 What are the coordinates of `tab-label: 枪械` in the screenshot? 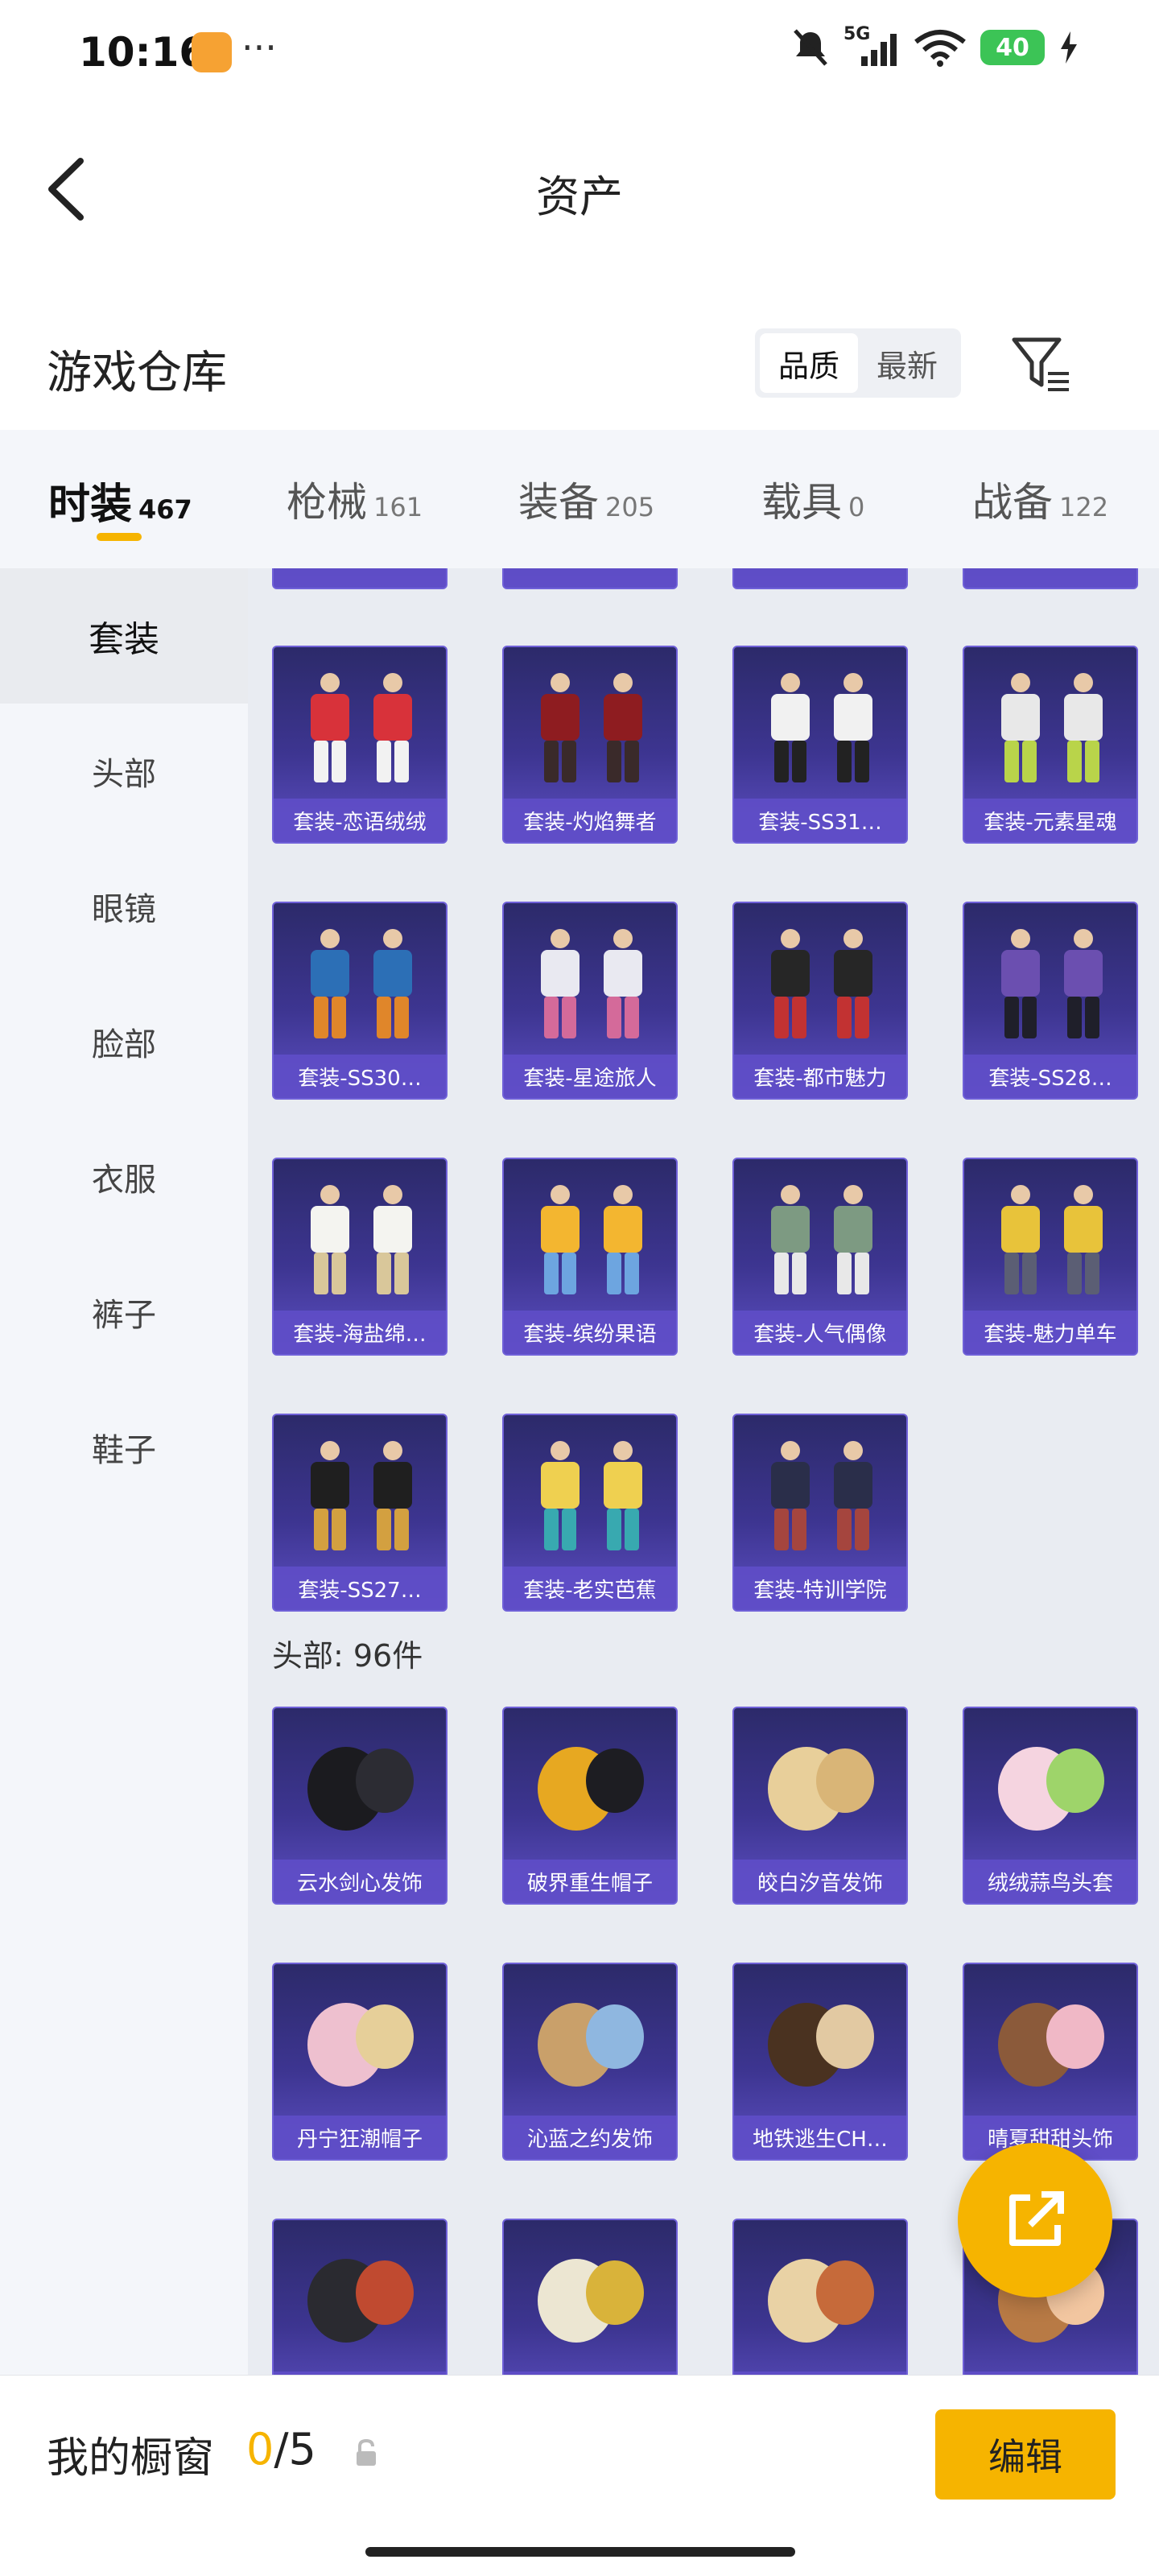 It's located at (327, 503).